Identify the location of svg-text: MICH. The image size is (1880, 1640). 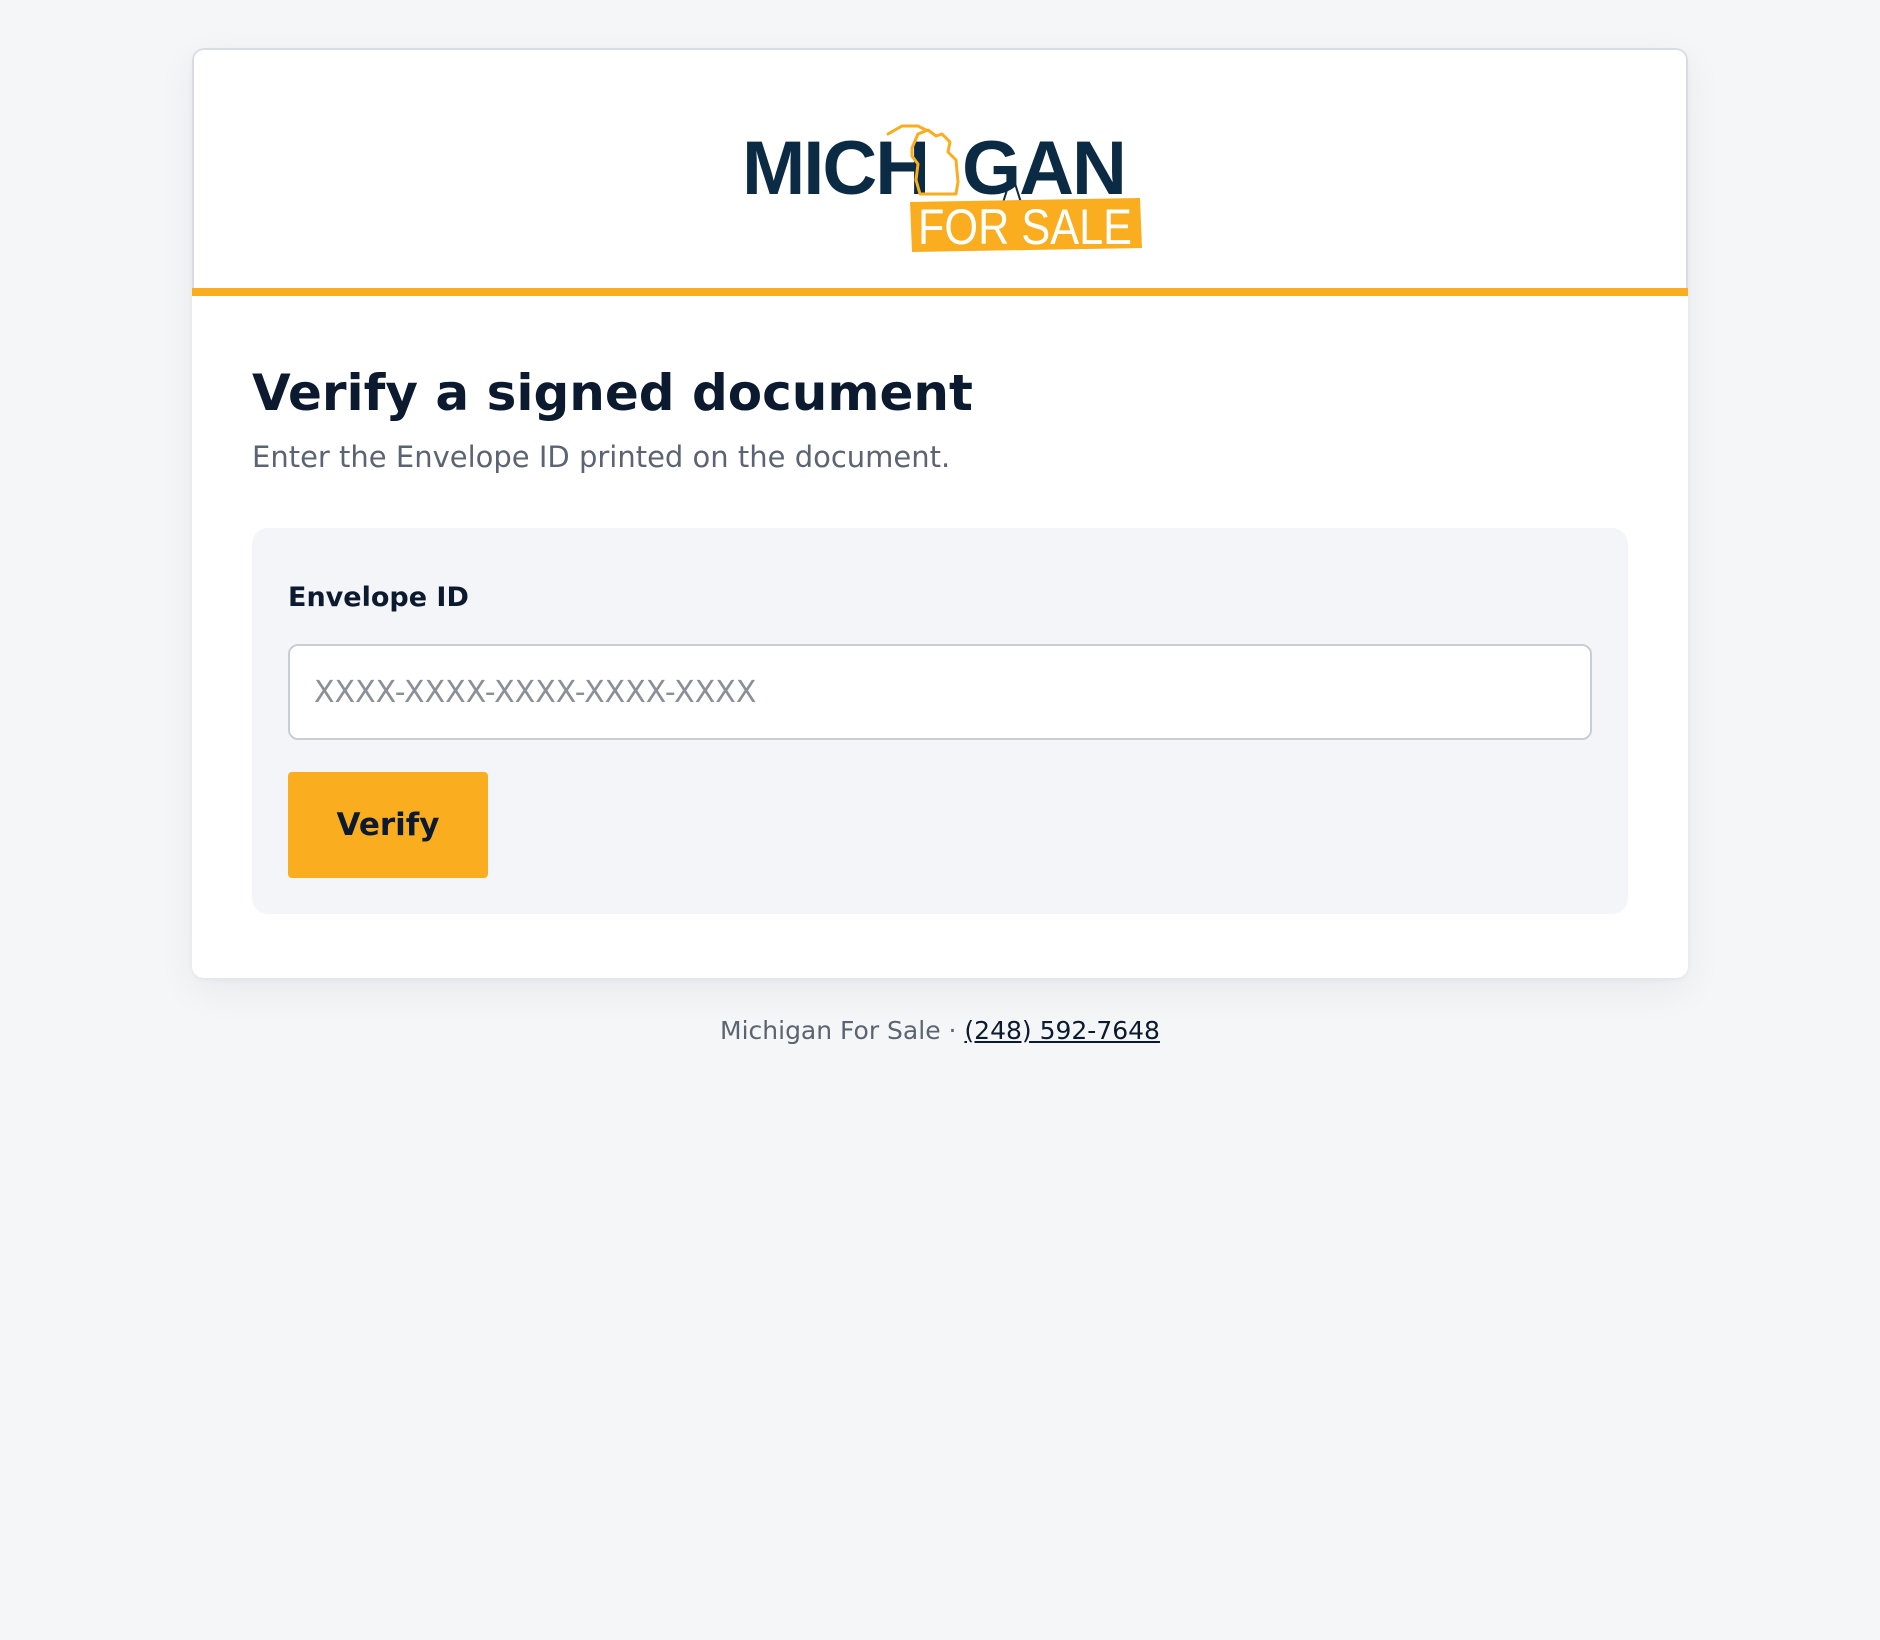
(835, 168).